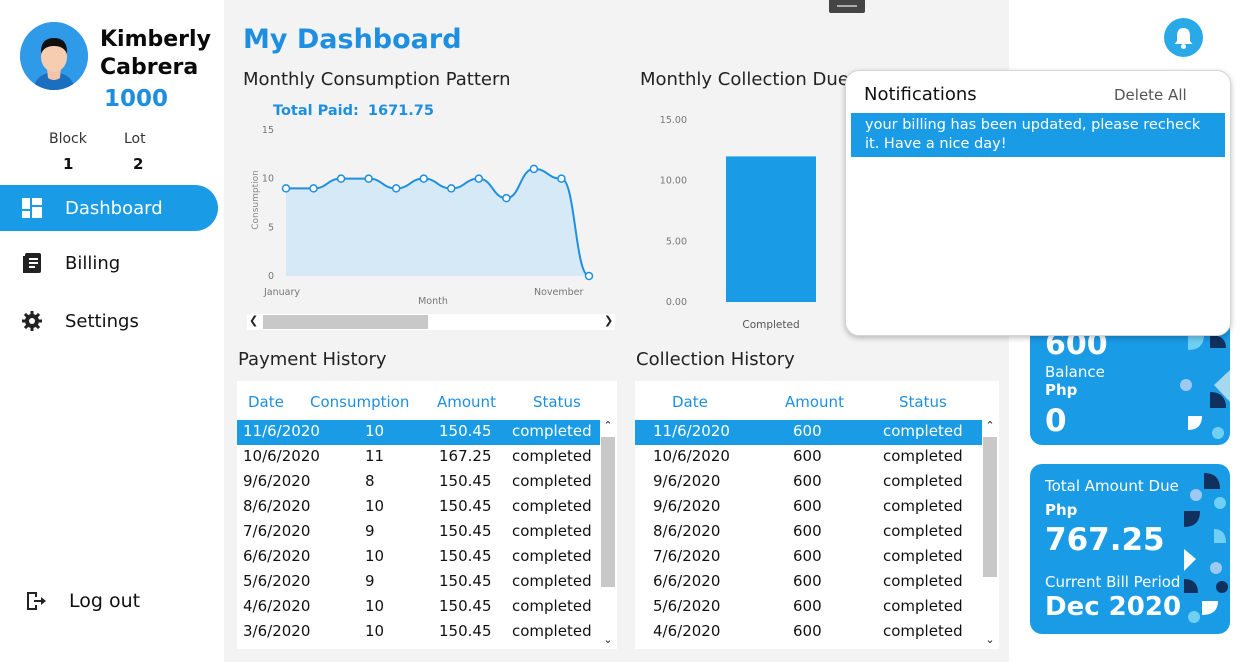 This screenshot has width=1248, height=662. Describe the element at coordinates (1206, 548) in the screenshot. I see `decorative-shapes` at that location.